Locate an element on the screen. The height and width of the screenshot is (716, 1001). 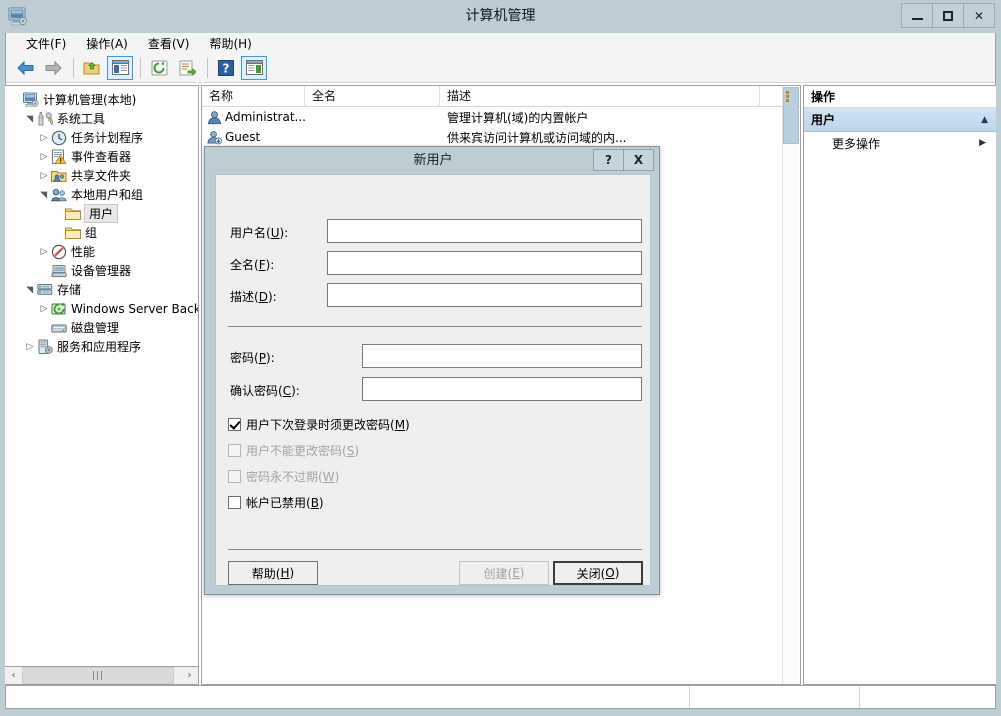
action-more-actions: 更多操作 ▶ is located at coordinates (900, 143).